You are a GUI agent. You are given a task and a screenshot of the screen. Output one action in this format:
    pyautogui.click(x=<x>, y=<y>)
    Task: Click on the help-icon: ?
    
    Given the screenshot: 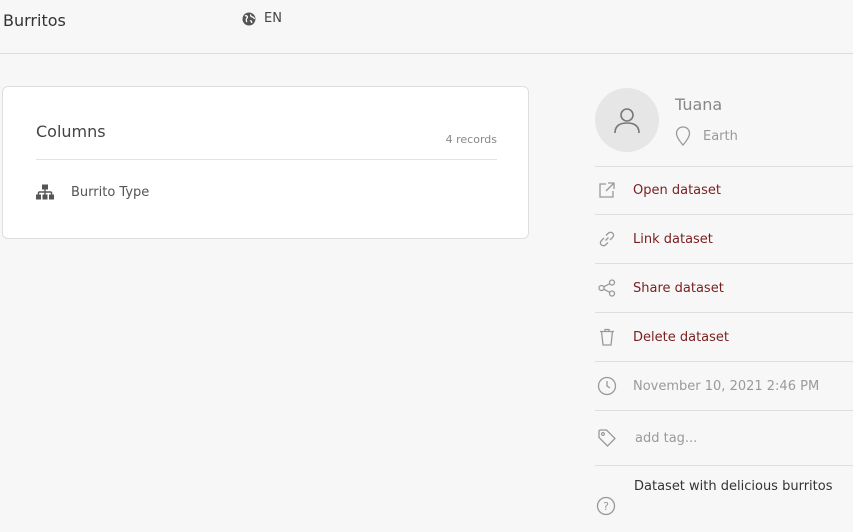 What is the action you would take?
    pyautogui.click(x=606, y=508)
    